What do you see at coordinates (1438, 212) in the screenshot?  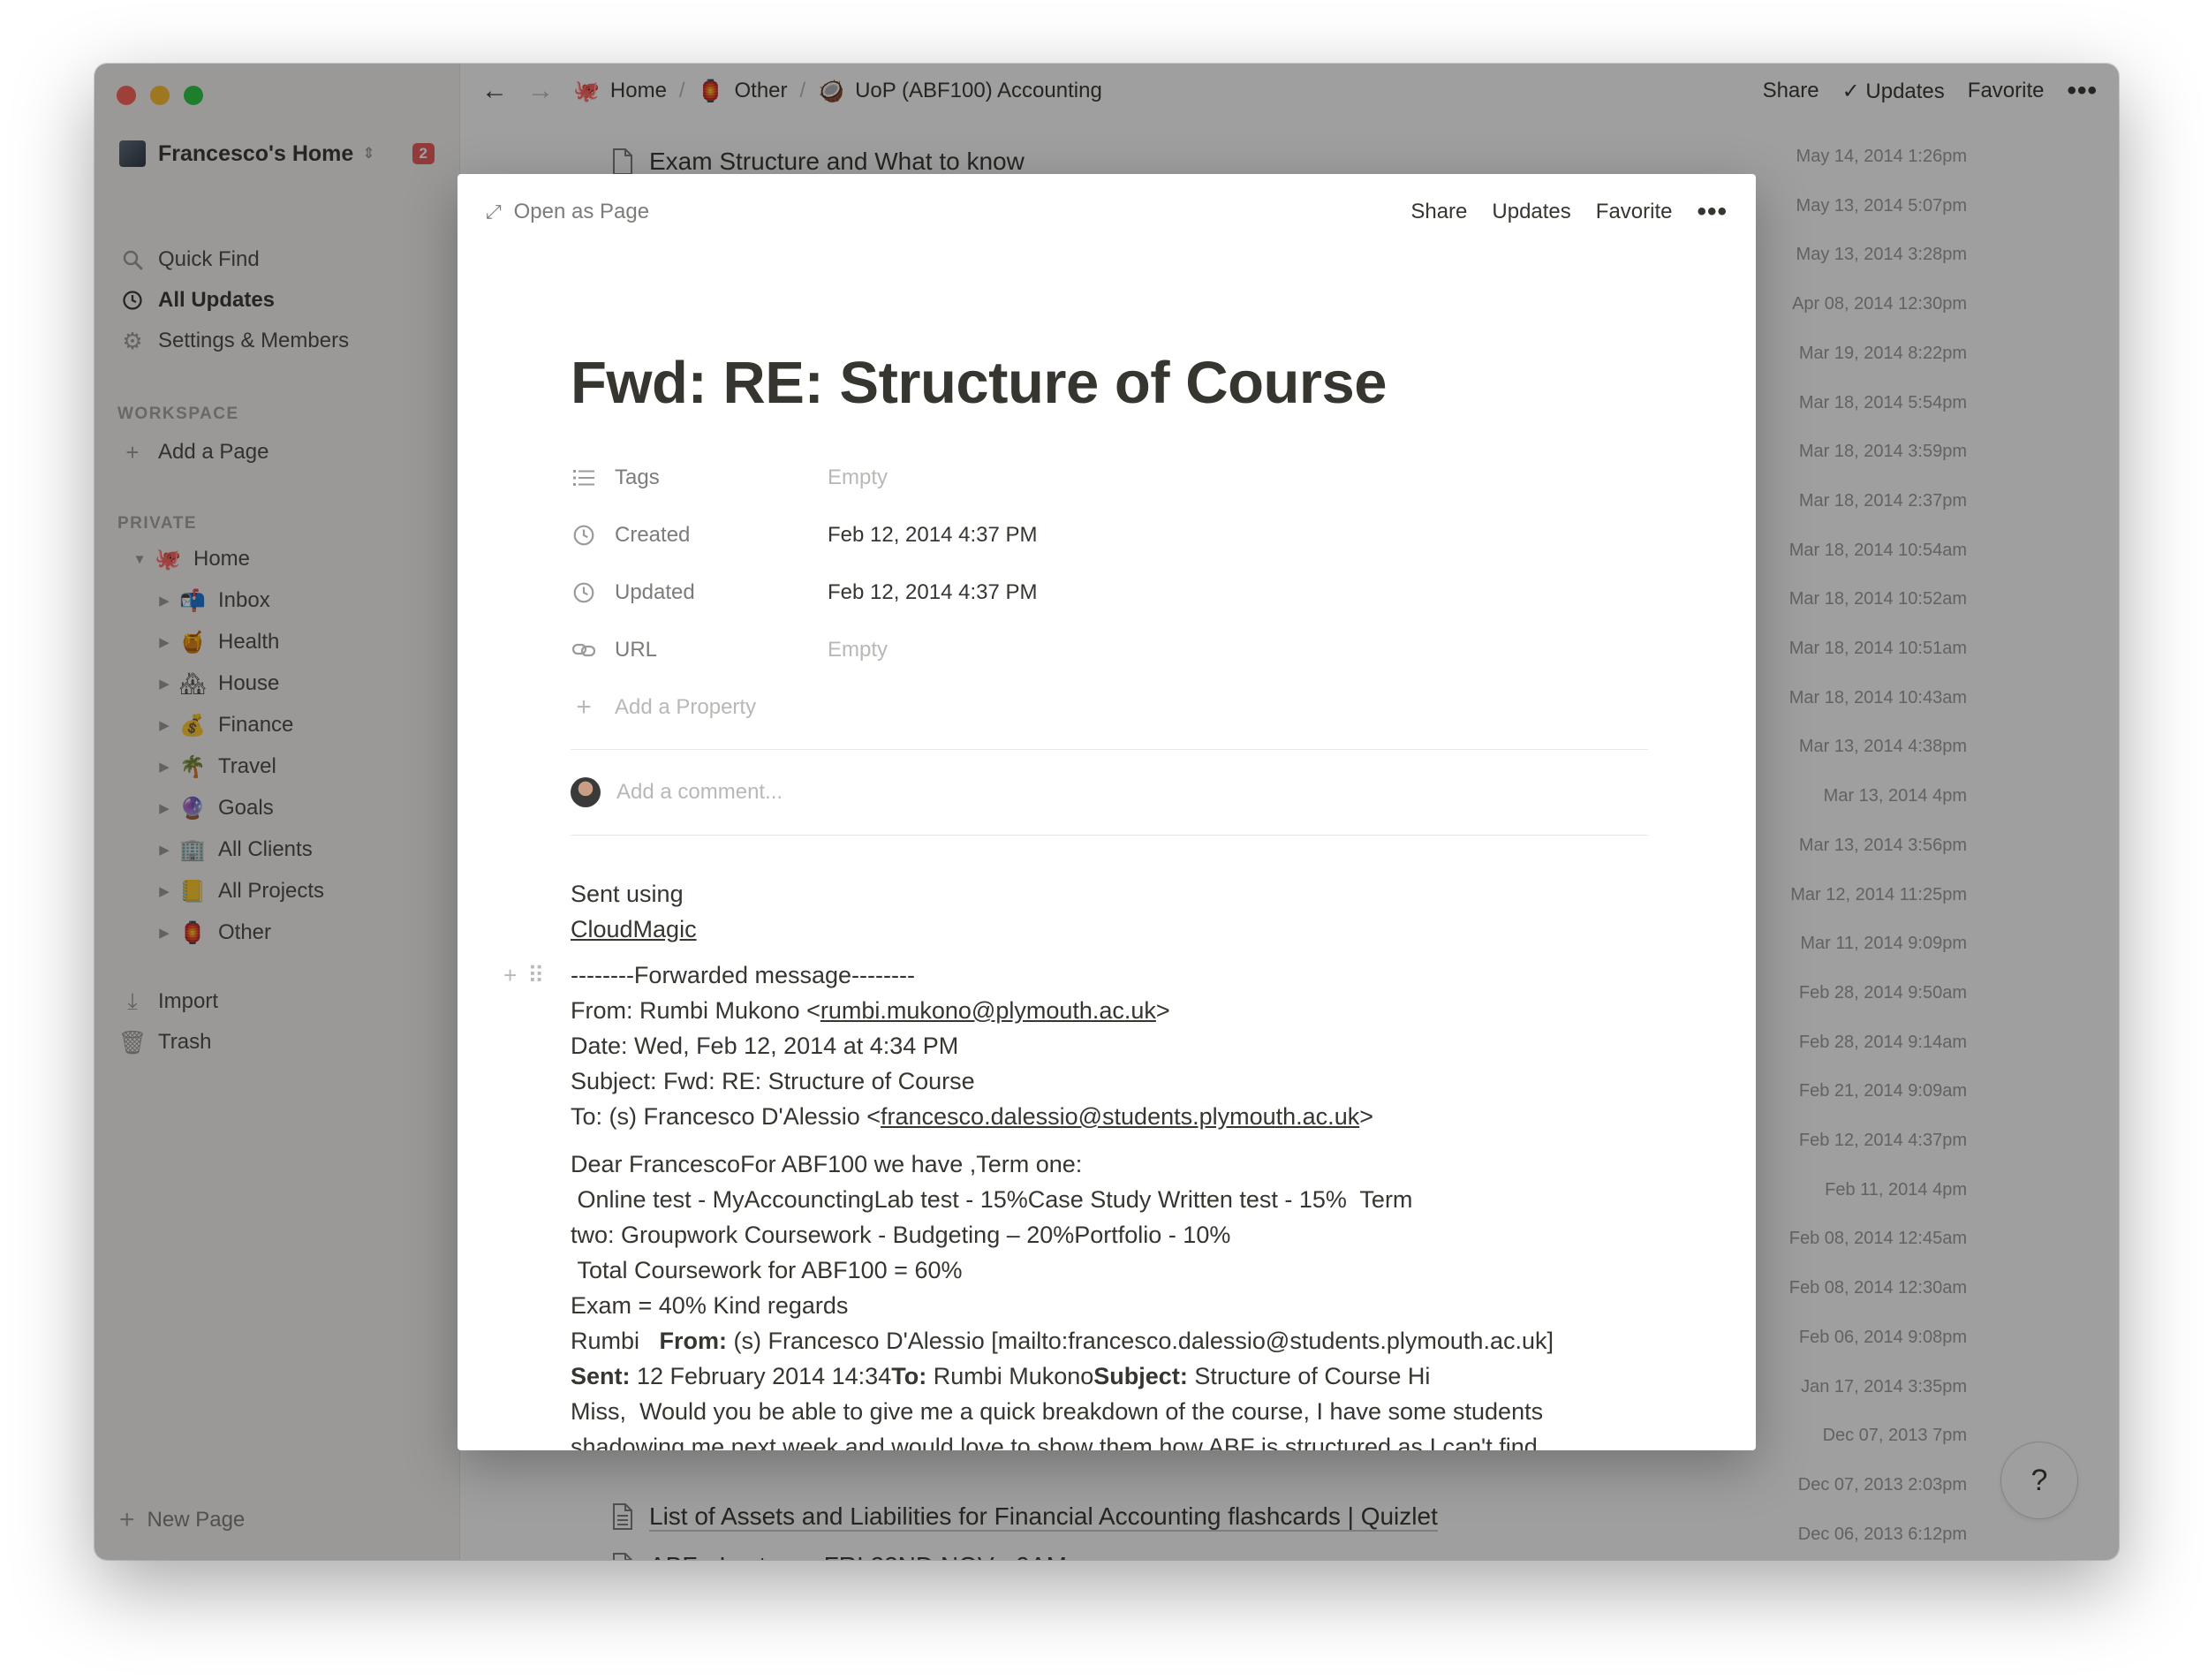 I see `modal-share-button: Share` at bounding box center [1438, 212].